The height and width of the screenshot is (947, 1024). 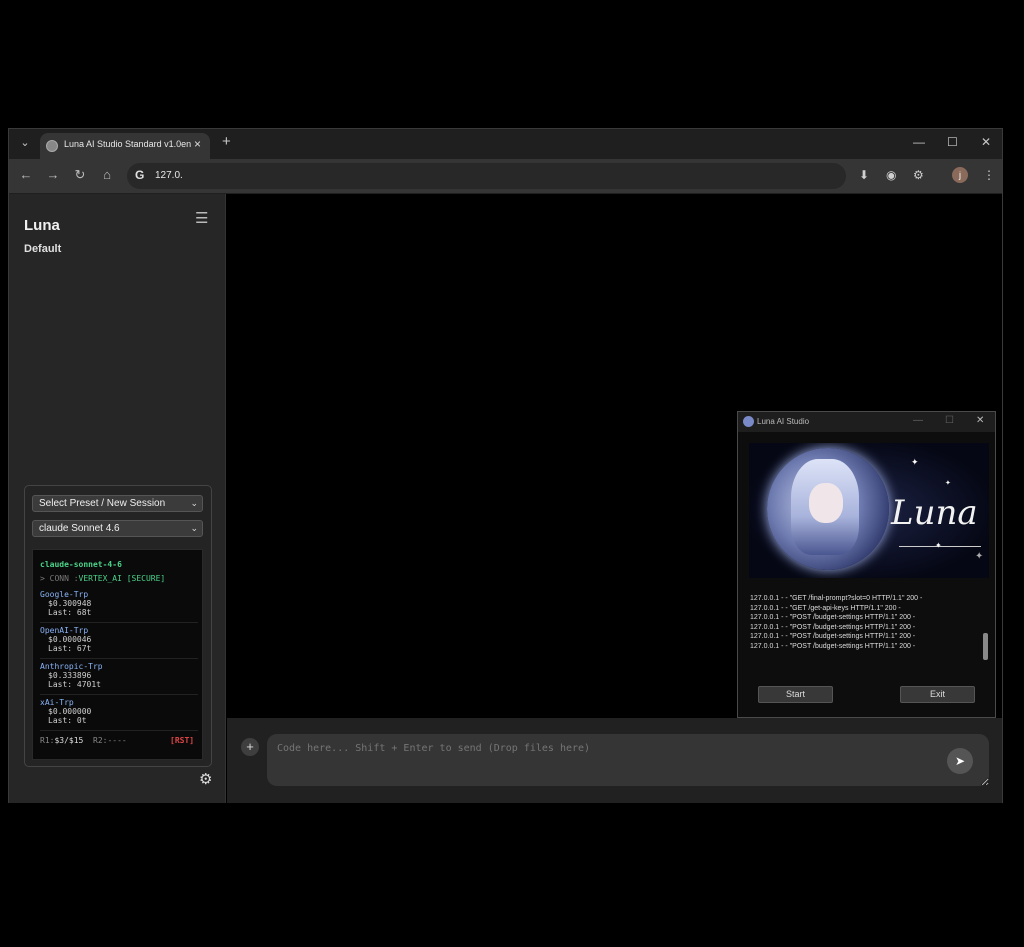 I want to click on luna-banner-image: Luna ✦ ✦ ✦ ✦, so click(x=869, y=510).